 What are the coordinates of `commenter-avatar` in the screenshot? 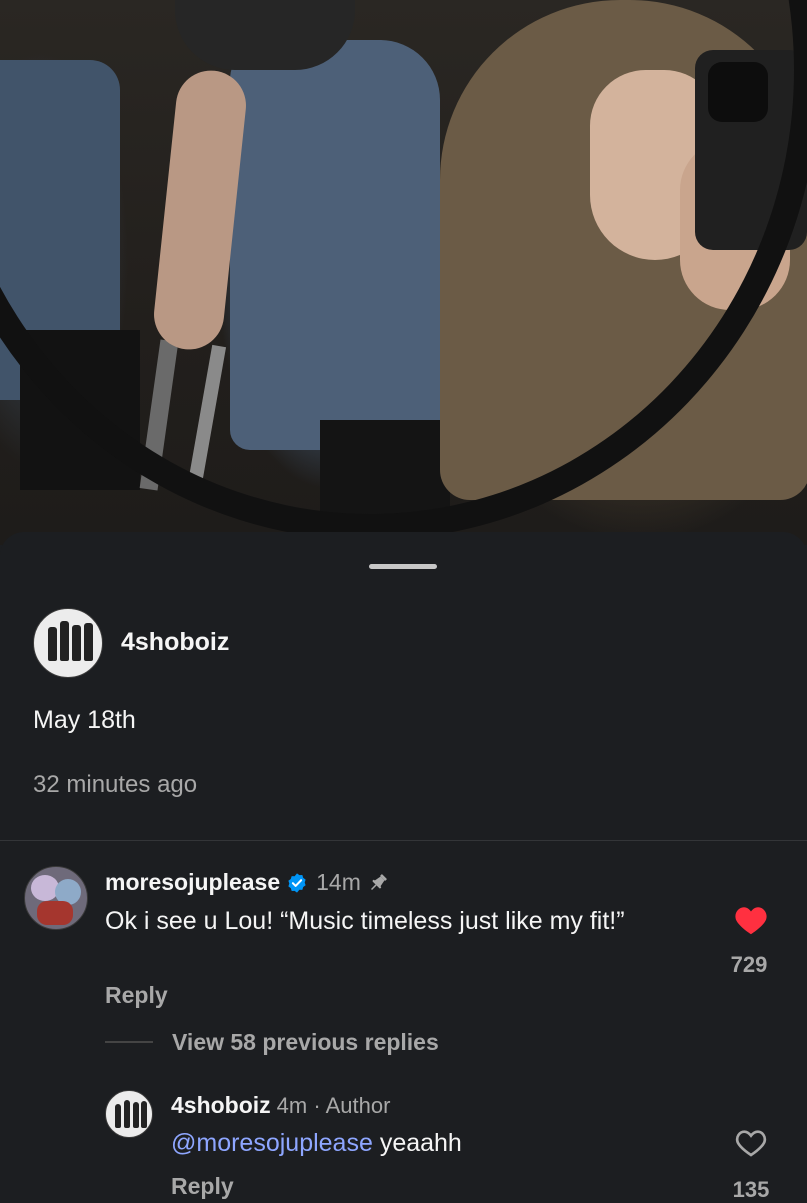 It's located at (56, 898).